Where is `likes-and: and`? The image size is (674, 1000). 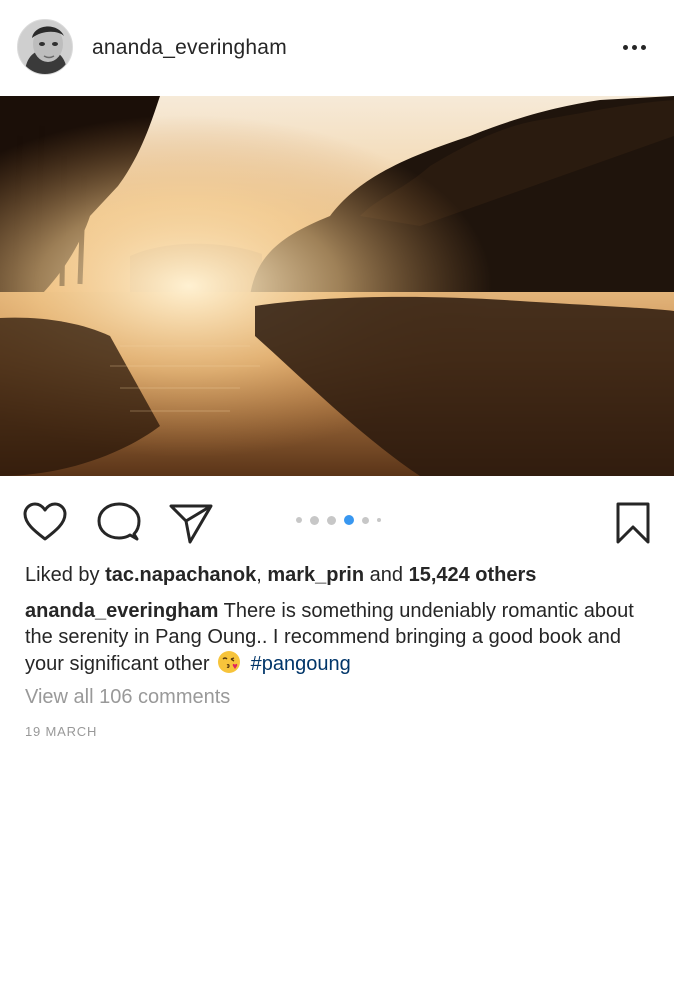
likes-and: and is located at coordinates (386, 575).